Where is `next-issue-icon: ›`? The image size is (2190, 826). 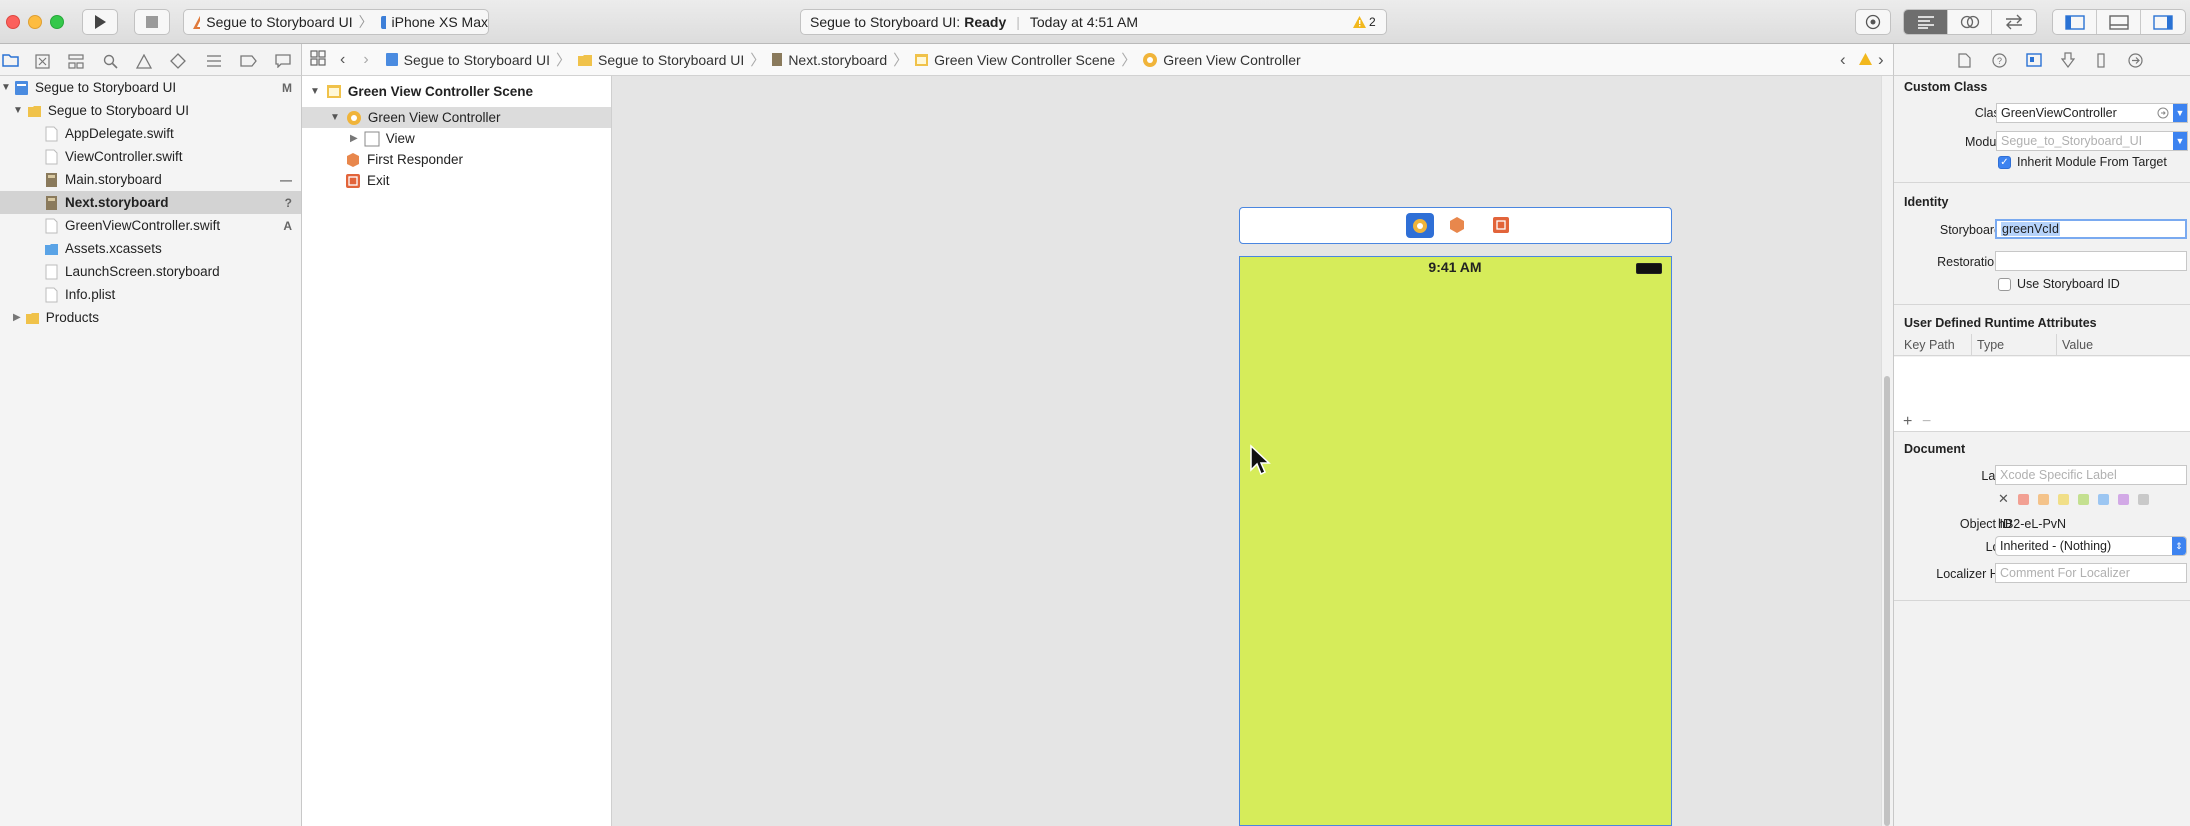
next-issue-icon: › is located at coordinates (1881, 60).